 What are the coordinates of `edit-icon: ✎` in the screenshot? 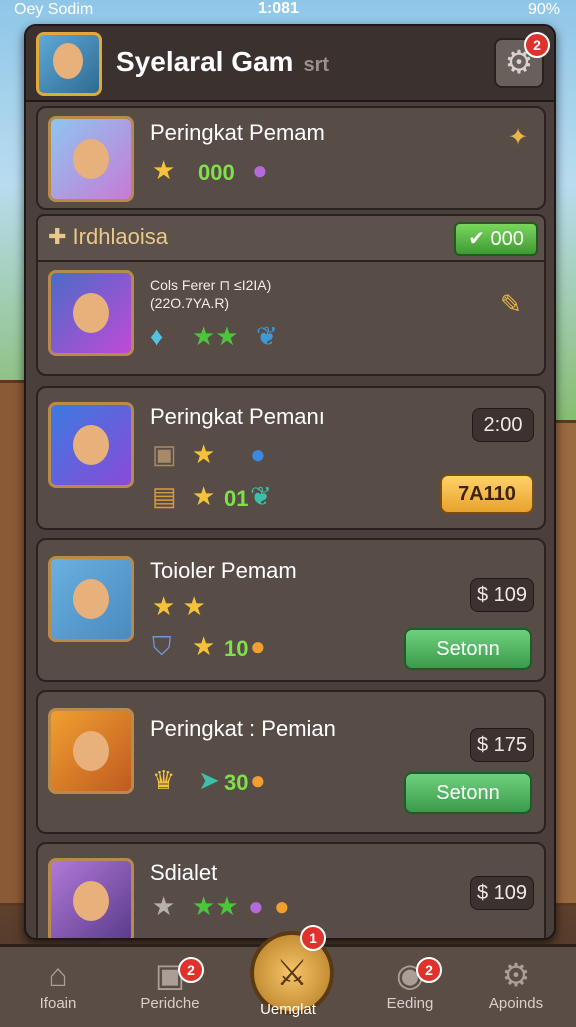 It's located at (511, 304).